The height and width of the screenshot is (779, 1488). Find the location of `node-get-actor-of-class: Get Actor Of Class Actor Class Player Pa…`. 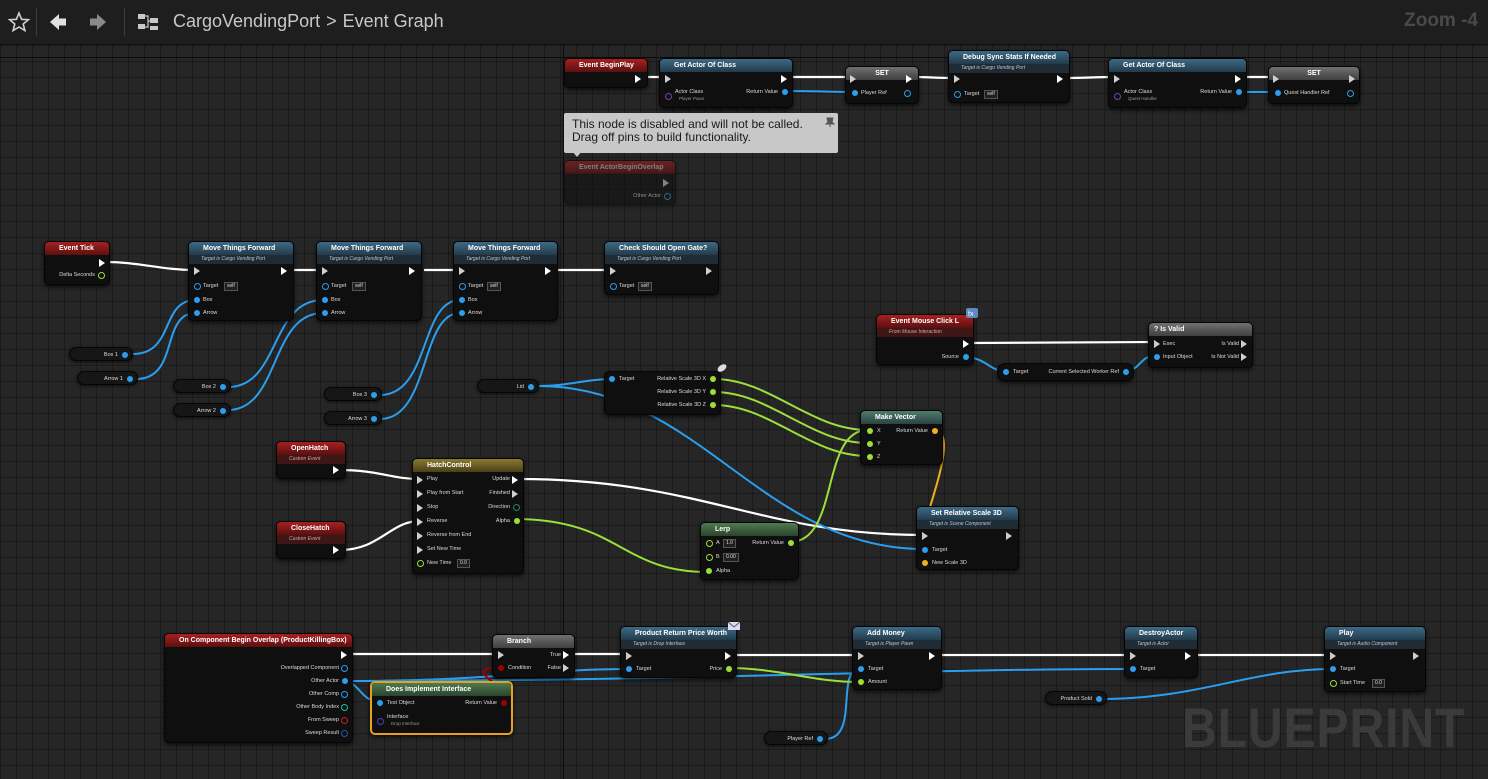

node-get-actor-of-class: Get Actor Of Class Actor Class Player Pa… is located at coordinates (726, 83).